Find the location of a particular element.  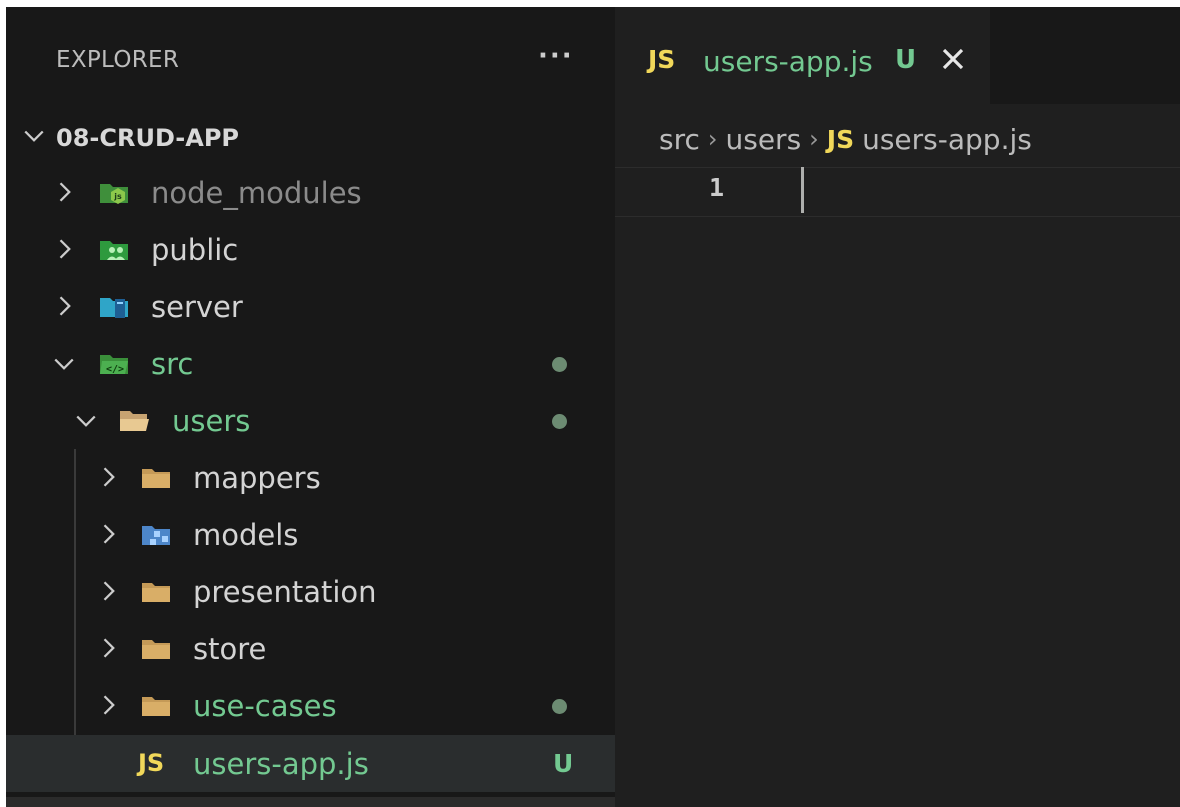

editor-tab-bar: JS users-app.js U is located at coordinates (897, 55).